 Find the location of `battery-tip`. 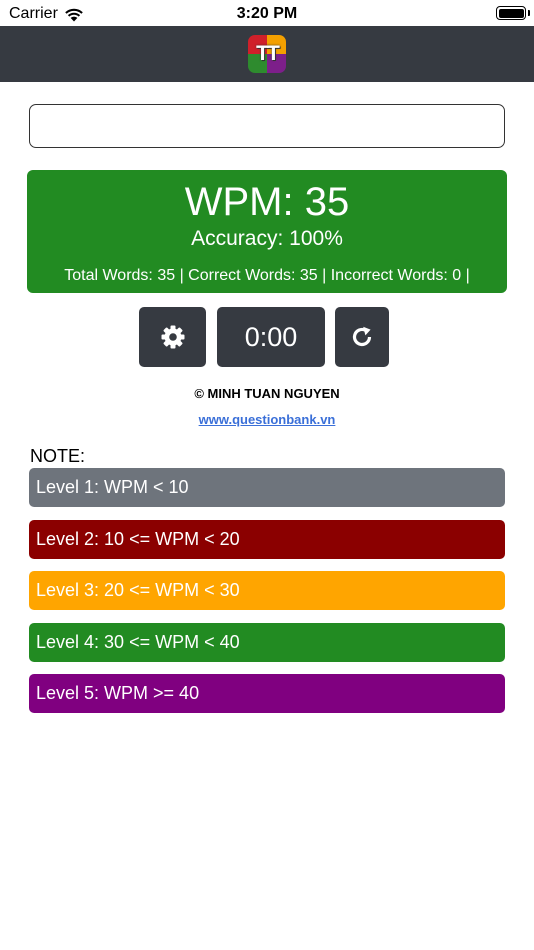

battery-tip is located at coordinates (529, 13).